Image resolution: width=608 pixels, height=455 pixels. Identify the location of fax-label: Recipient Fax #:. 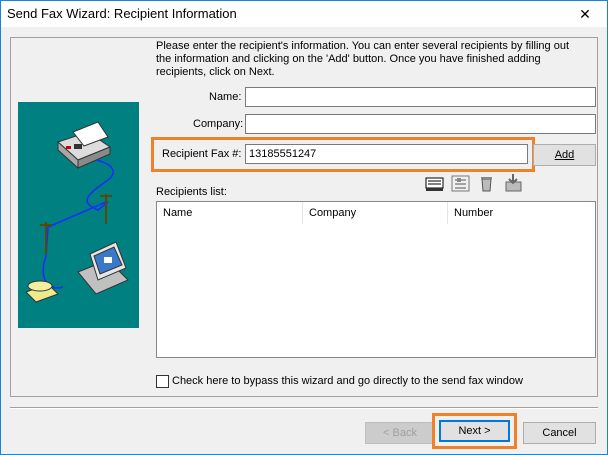
(202, 154).